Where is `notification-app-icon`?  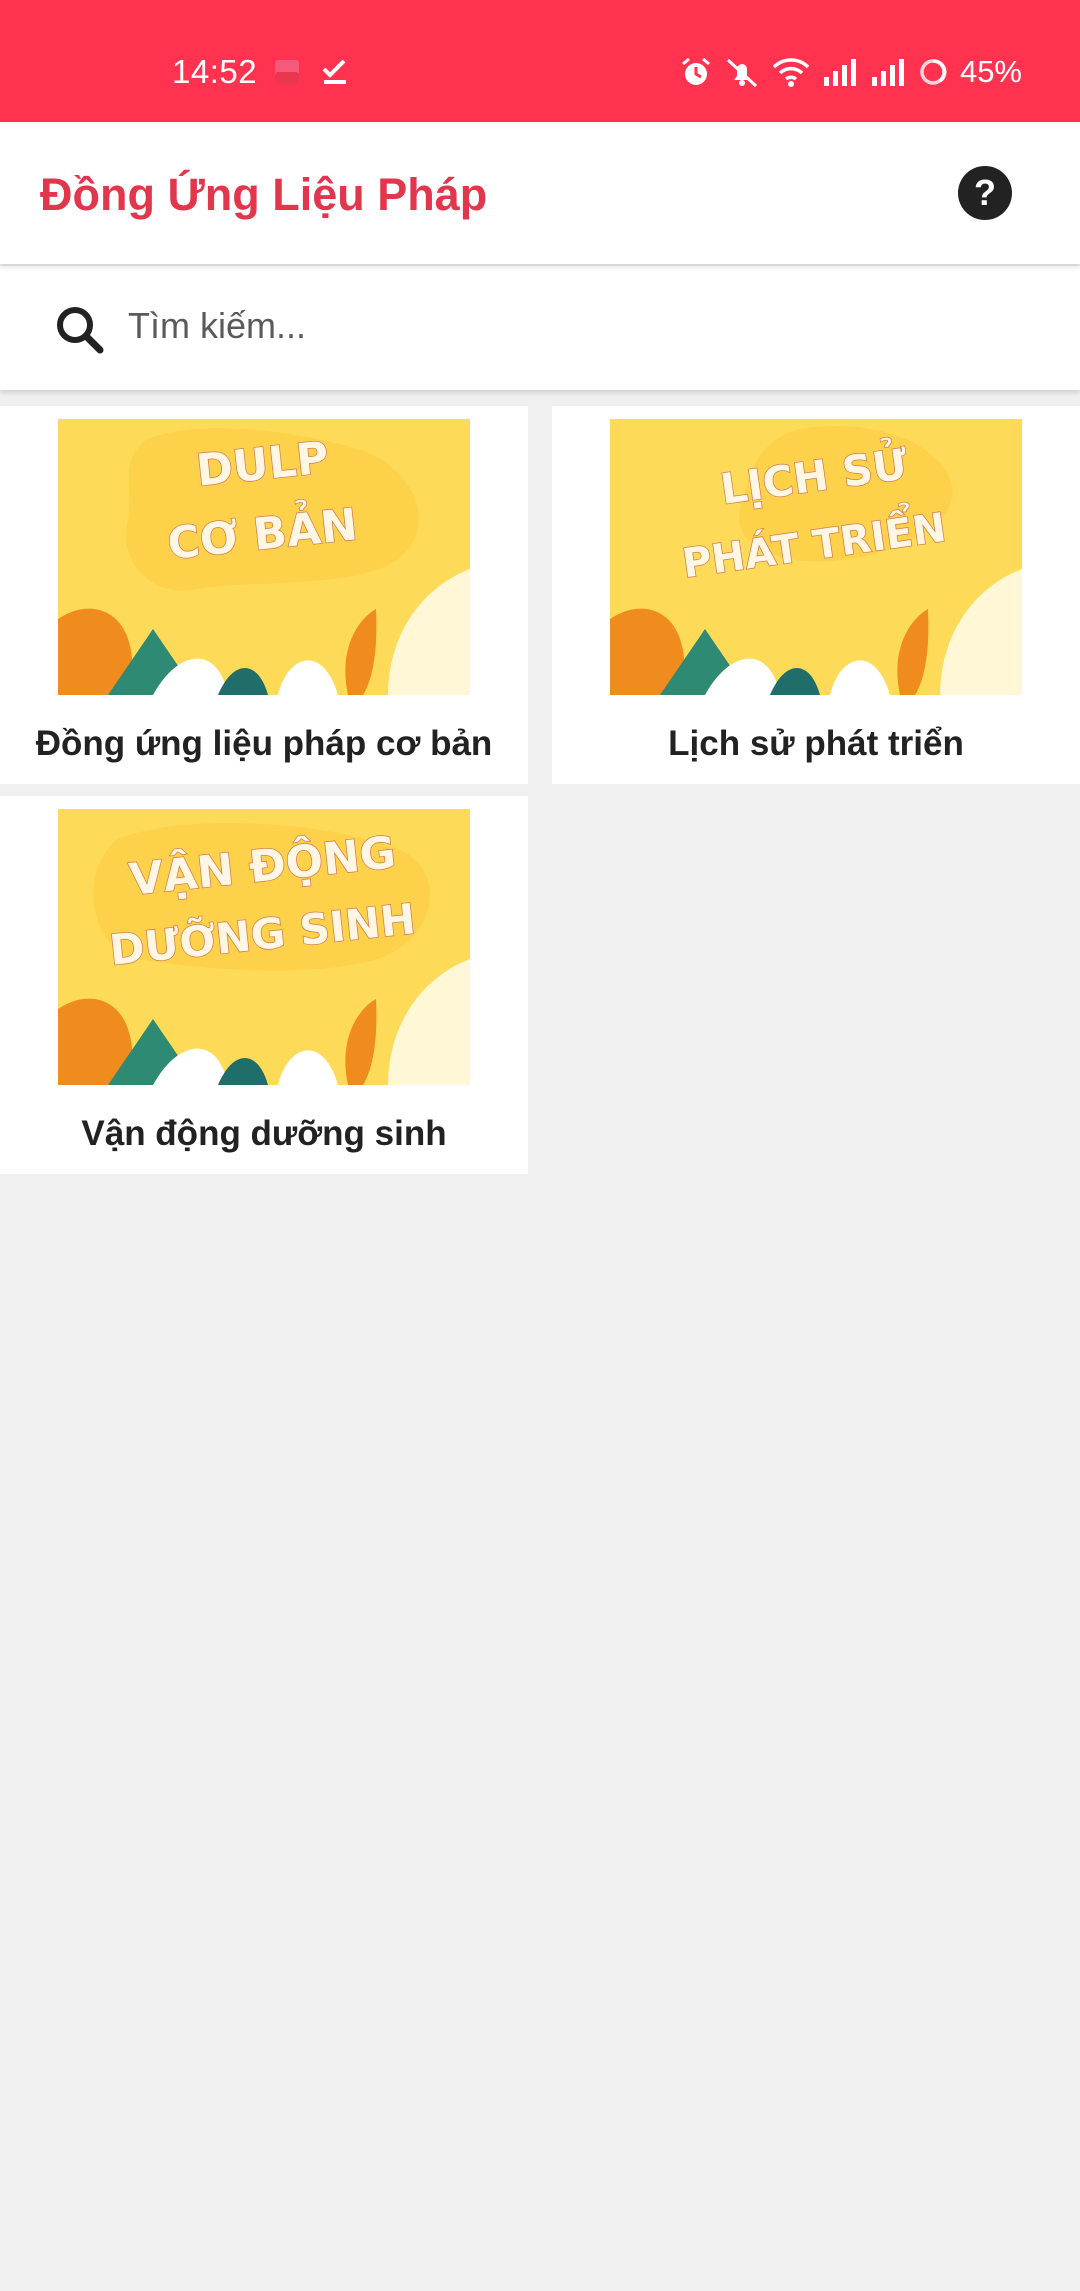 notification-app-icon is located at coordinates (287, 72).